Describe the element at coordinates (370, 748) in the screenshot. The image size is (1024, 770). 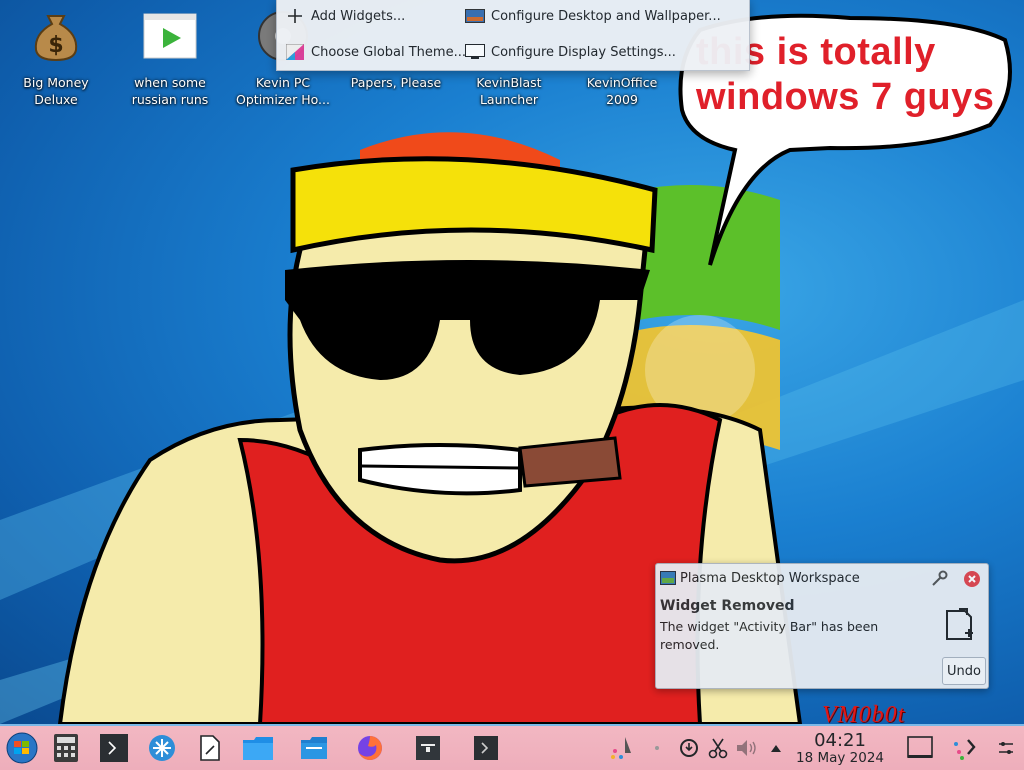
I see `firefox-icon` at that location.